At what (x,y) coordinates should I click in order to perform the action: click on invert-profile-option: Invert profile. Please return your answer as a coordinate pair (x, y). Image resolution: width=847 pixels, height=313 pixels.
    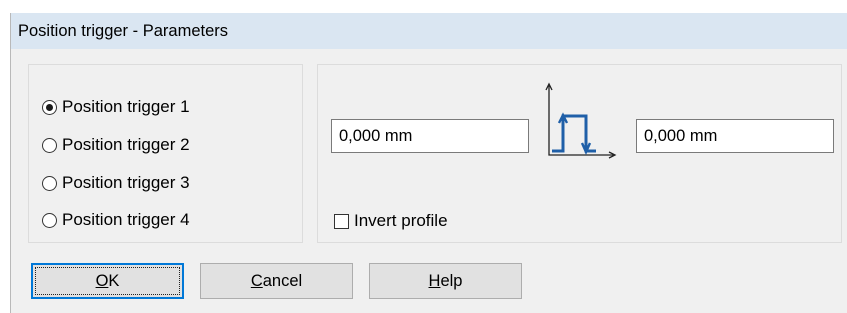
    Looking at the image, I should click on (391, 221).